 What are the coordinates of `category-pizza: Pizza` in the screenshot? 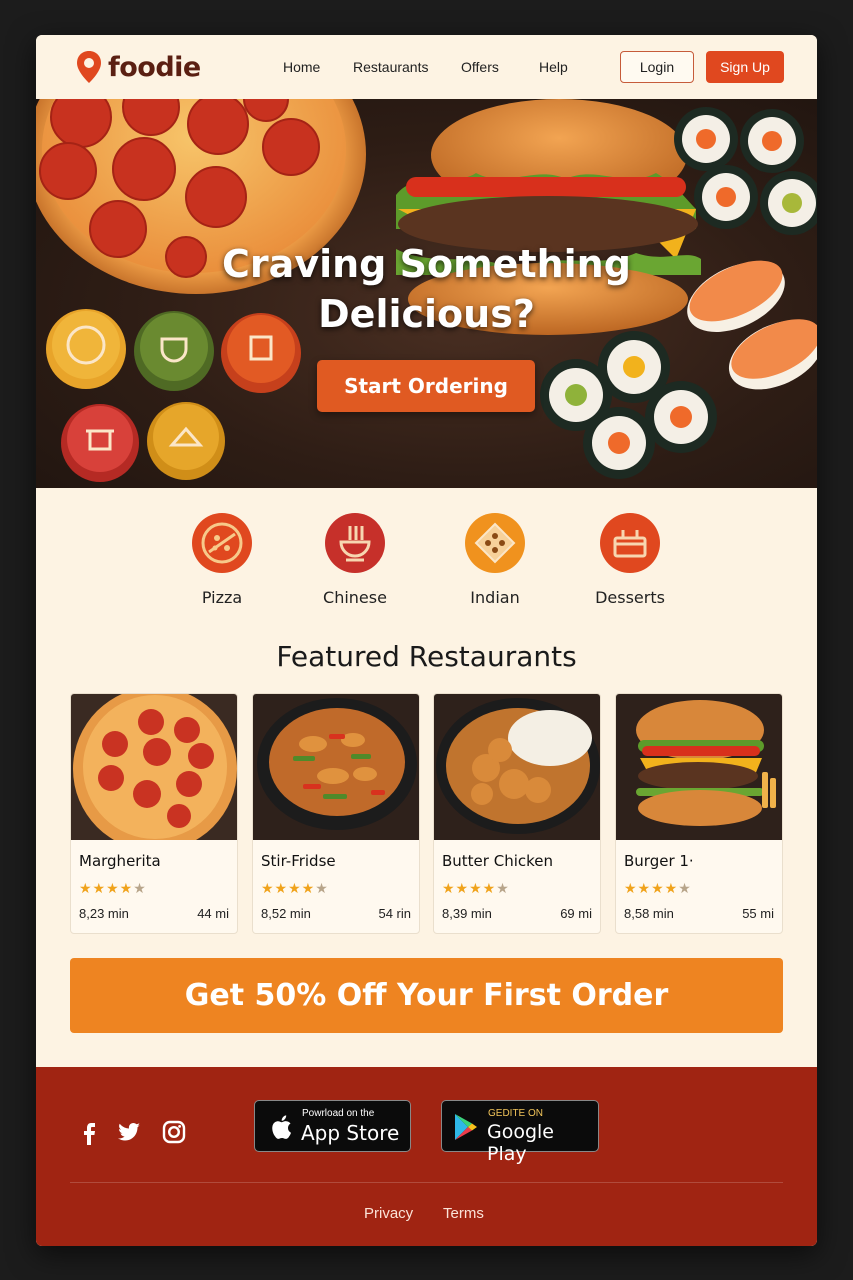 It's located at (222, 559).